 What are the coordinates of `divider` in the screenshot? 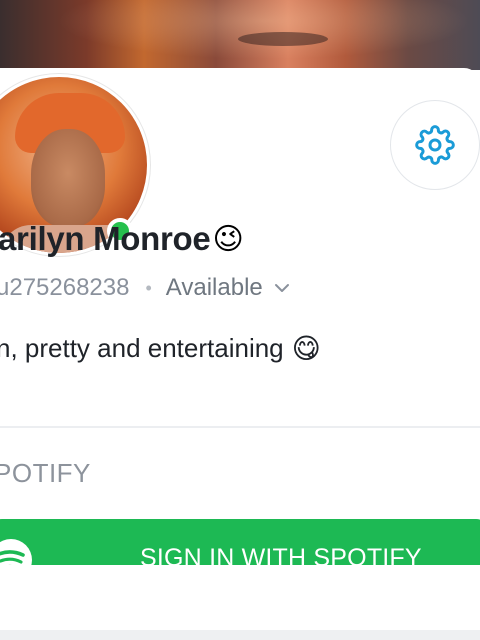 It's located at (240, 427).